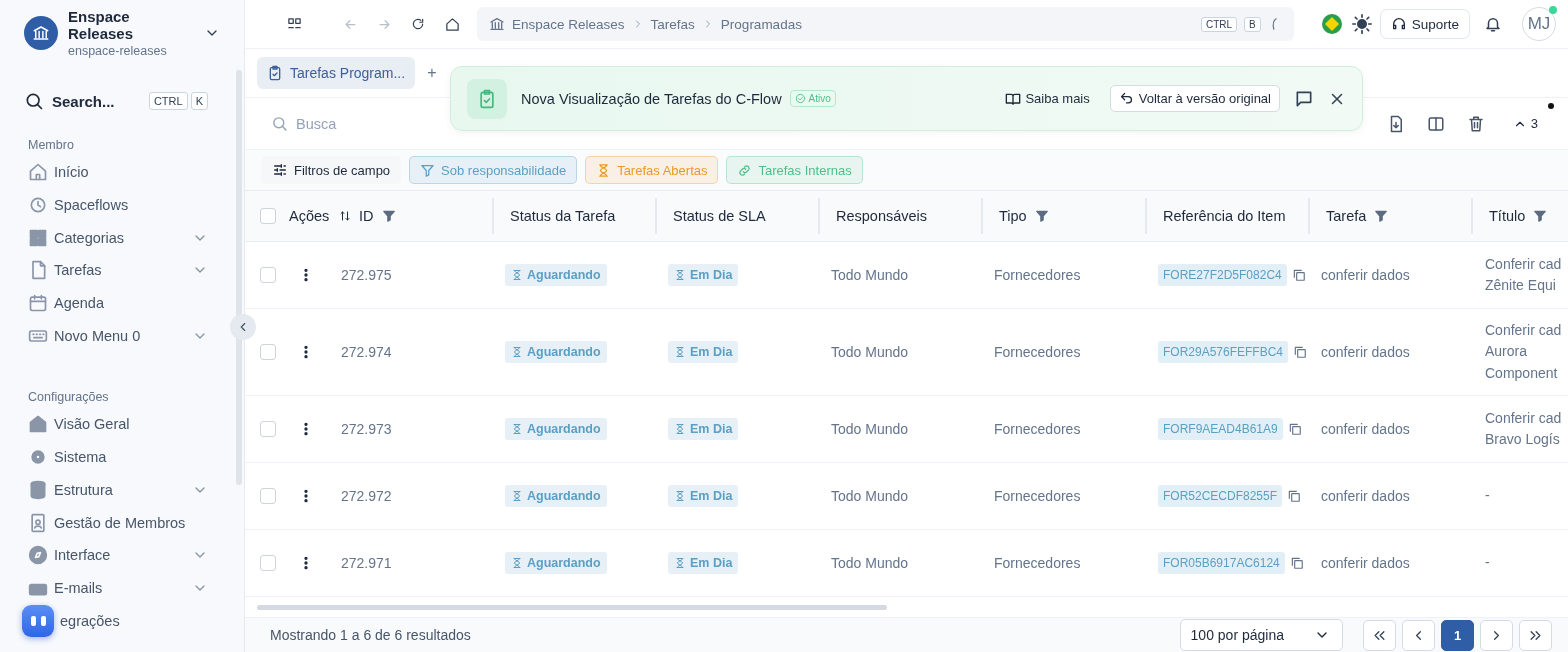  What do you see at coordinates (134, 457) in the screenshot?
I see `sidebar-item: Sistema` at bounding box center [134, 457].